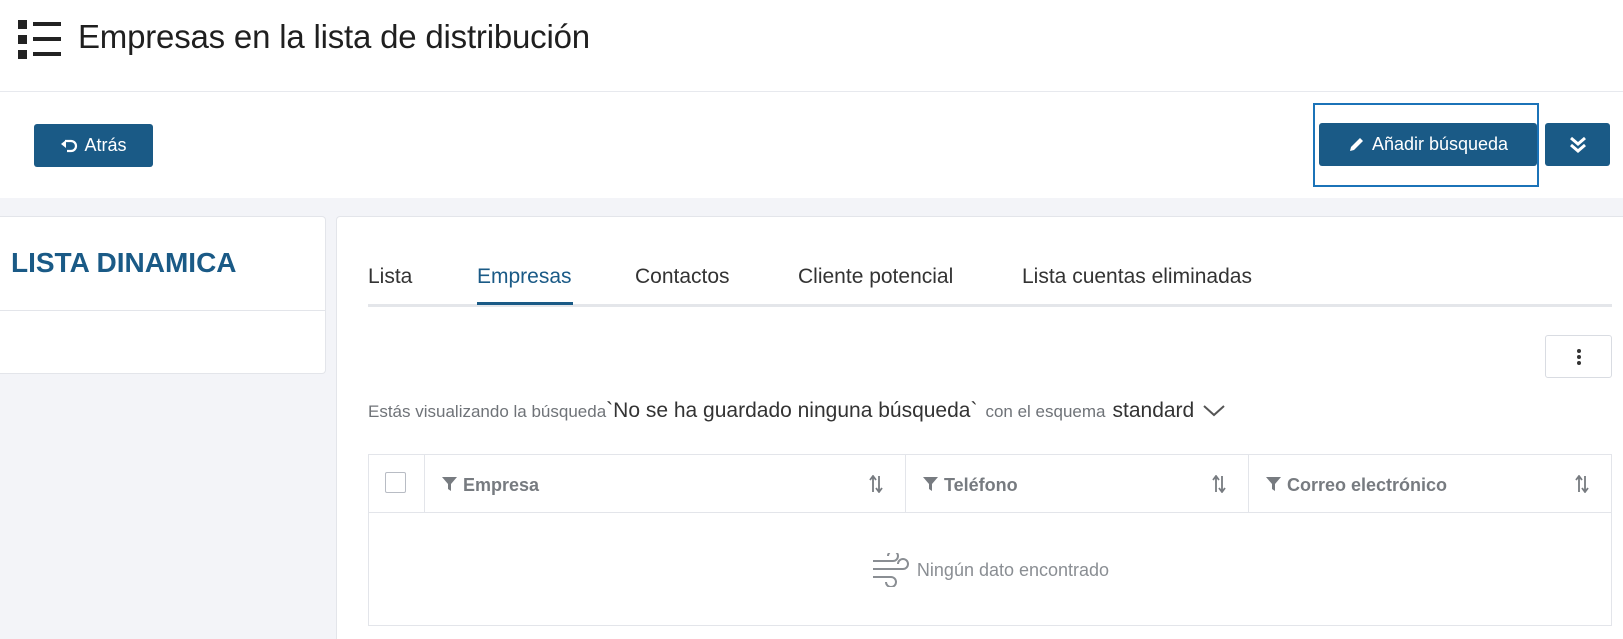 The height and width of the screenshot is (639, 1623). Describe the element at coordinates (105, 145) in the screenshot. I see `back-button-label: Atrás` at that location.